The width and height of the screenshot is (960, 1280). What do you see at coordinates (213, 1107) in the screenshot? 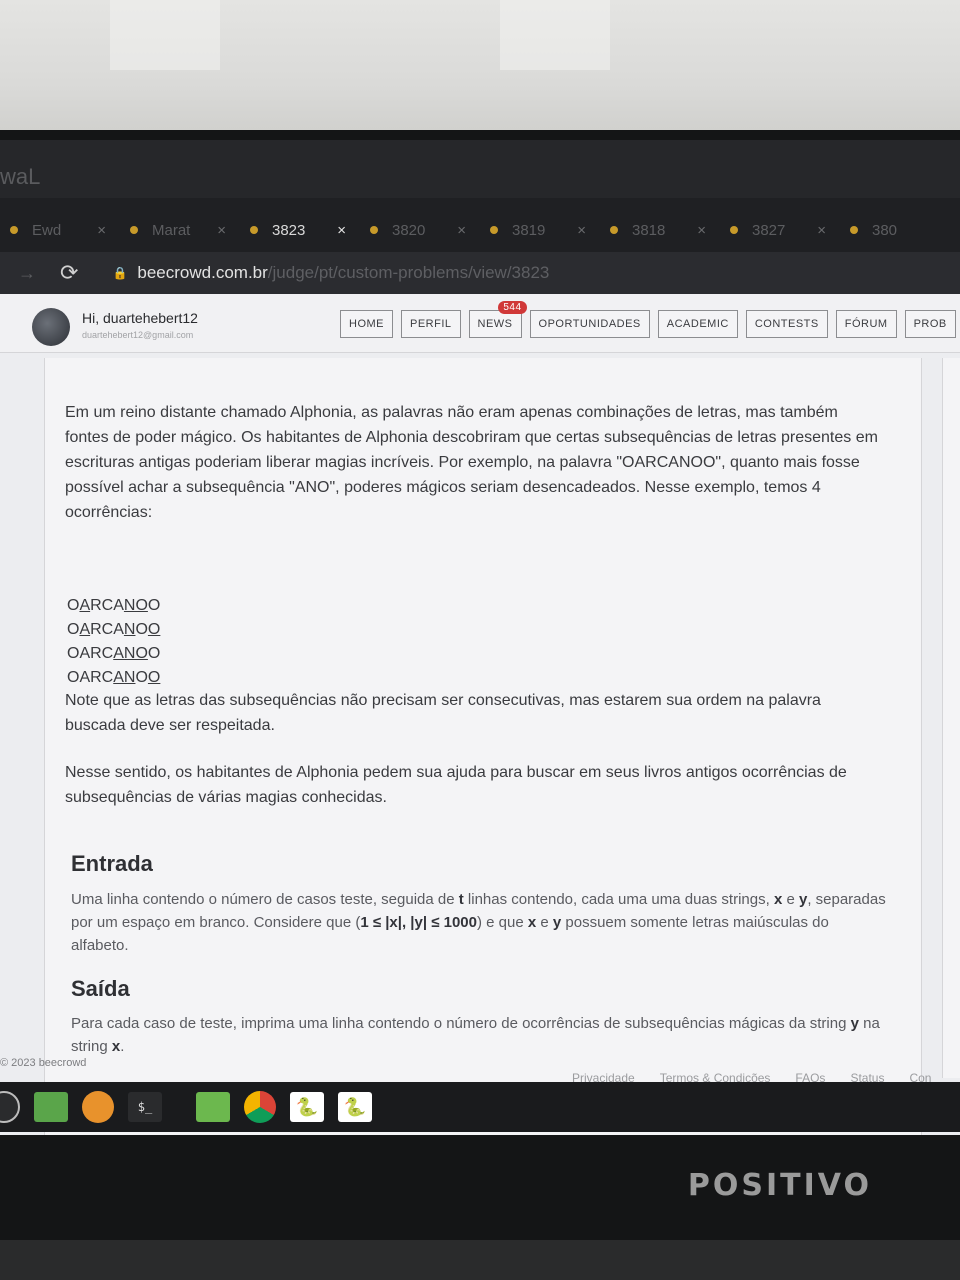
I see `folder-icon` at bounding box center [213, 1107].